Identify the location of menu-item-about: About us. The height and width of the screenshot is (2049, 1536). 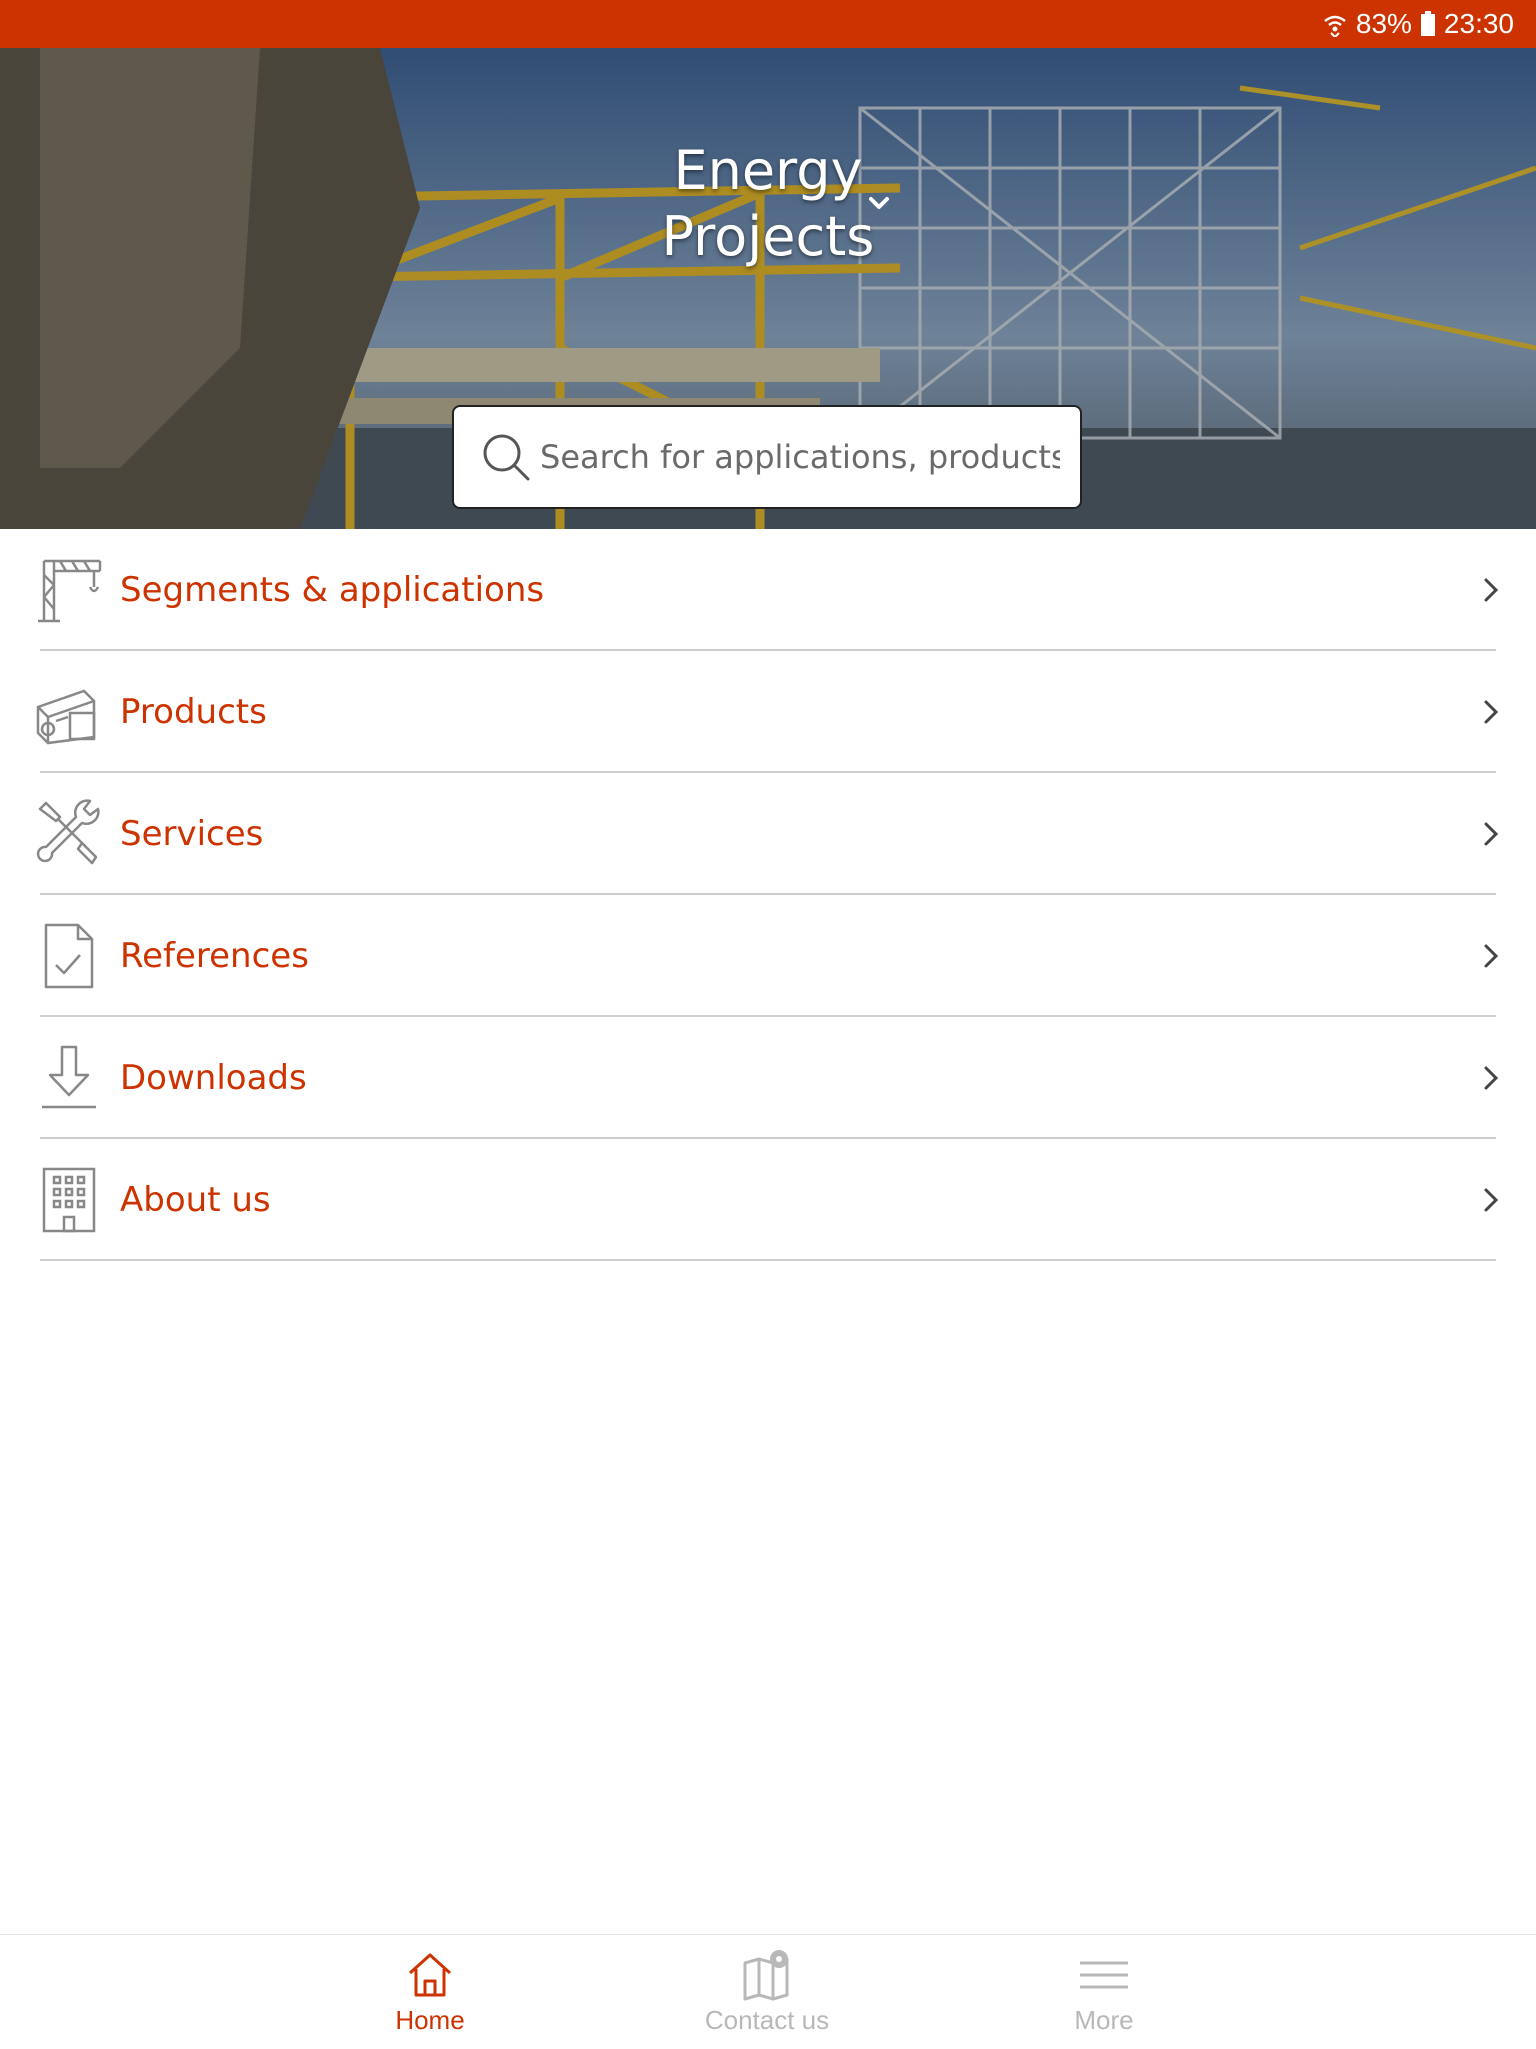
(768, 1200).